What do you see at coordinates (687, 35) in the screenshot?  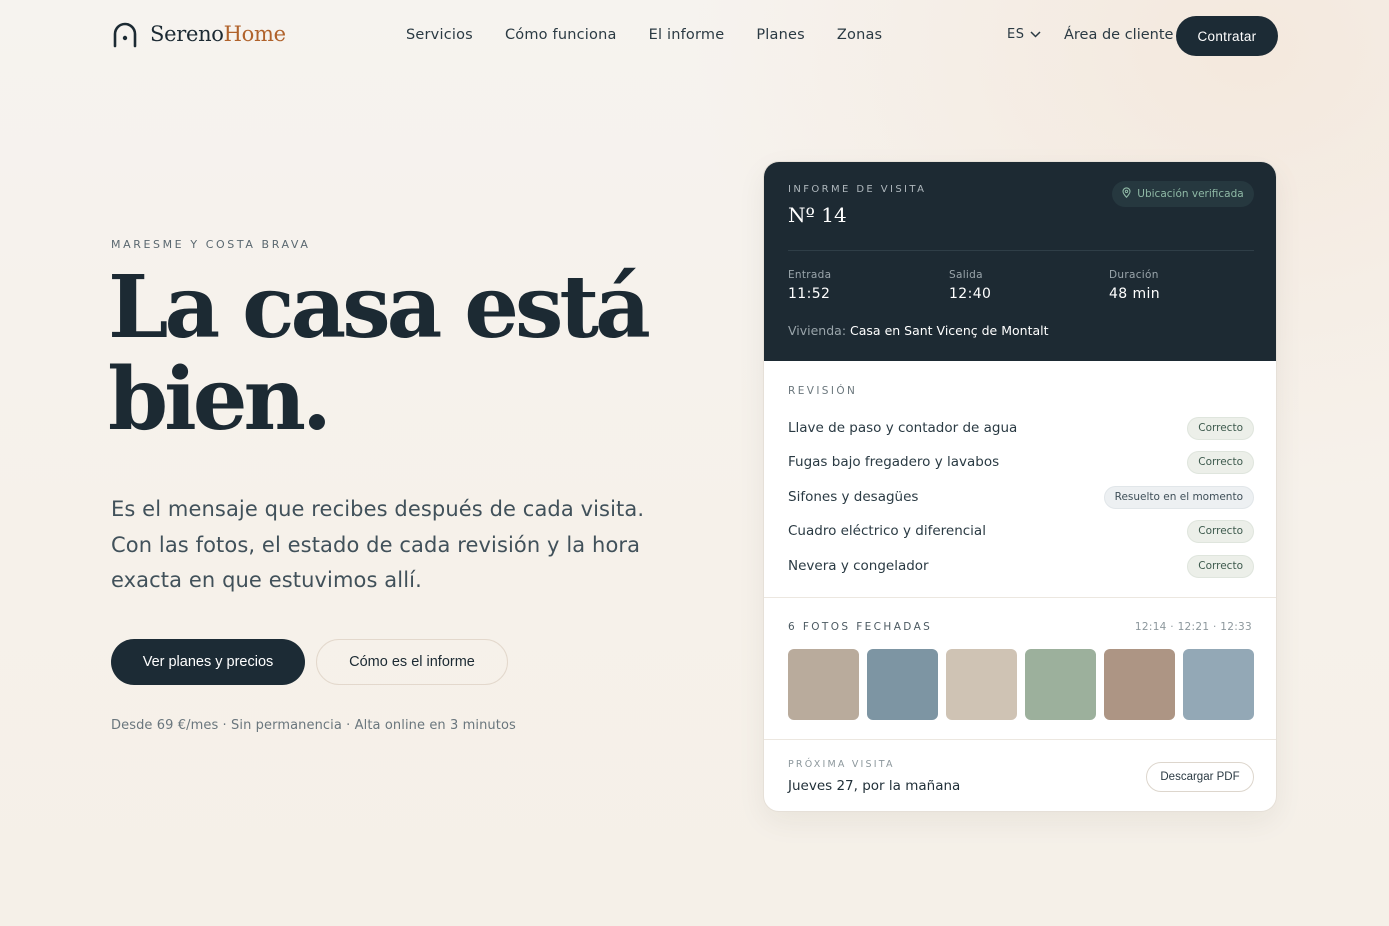 I see `nav-link-el-informe: El informe` at bounding box center [687, 35].